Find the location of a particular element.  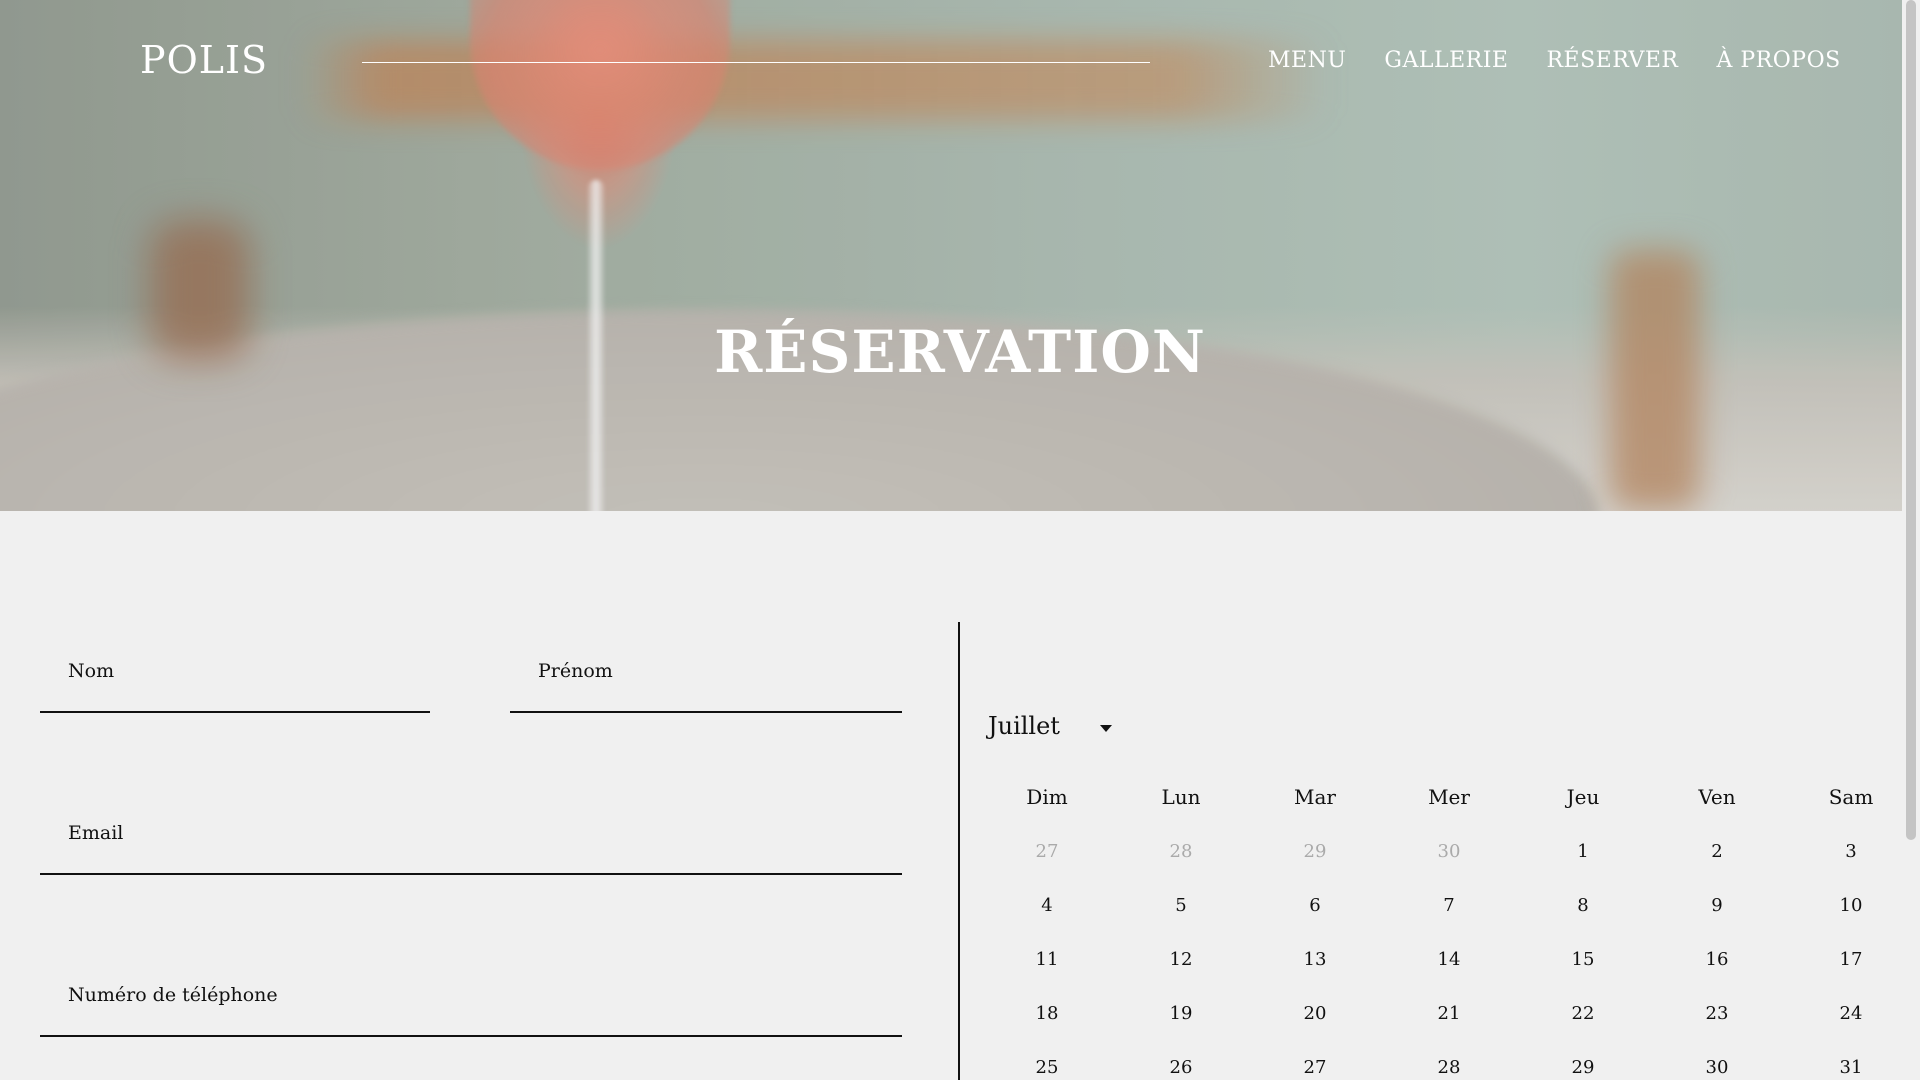

calendar-day: 30 is located at coordinates (1717, 1067).